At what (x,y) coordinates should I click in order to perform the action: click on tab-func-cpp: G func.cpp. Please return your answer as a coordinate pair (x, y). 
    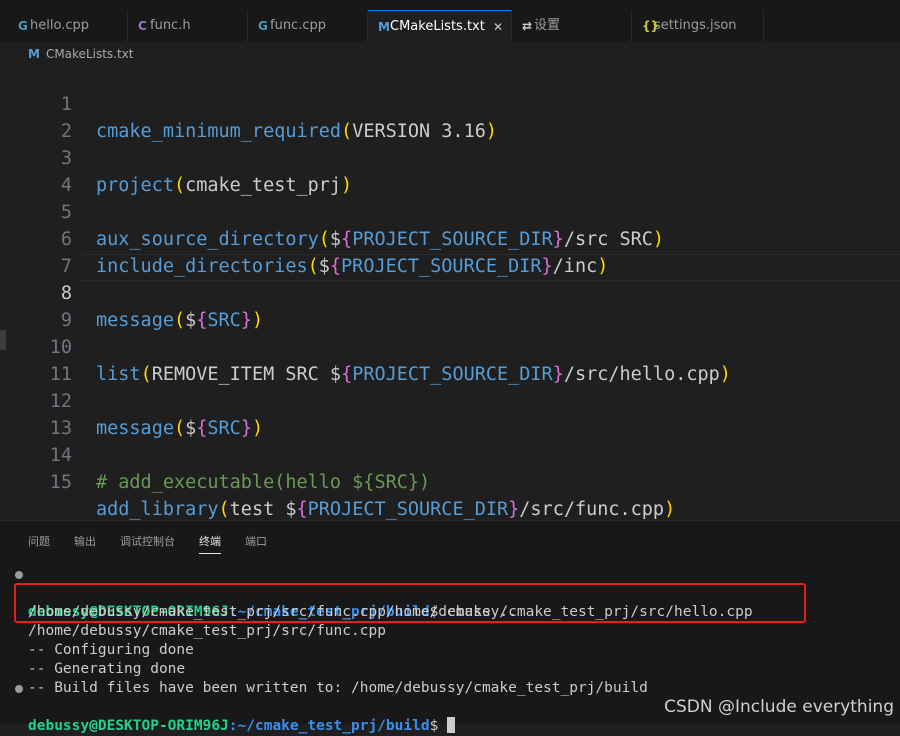
    Looking at the image, I should click on (308, 26).